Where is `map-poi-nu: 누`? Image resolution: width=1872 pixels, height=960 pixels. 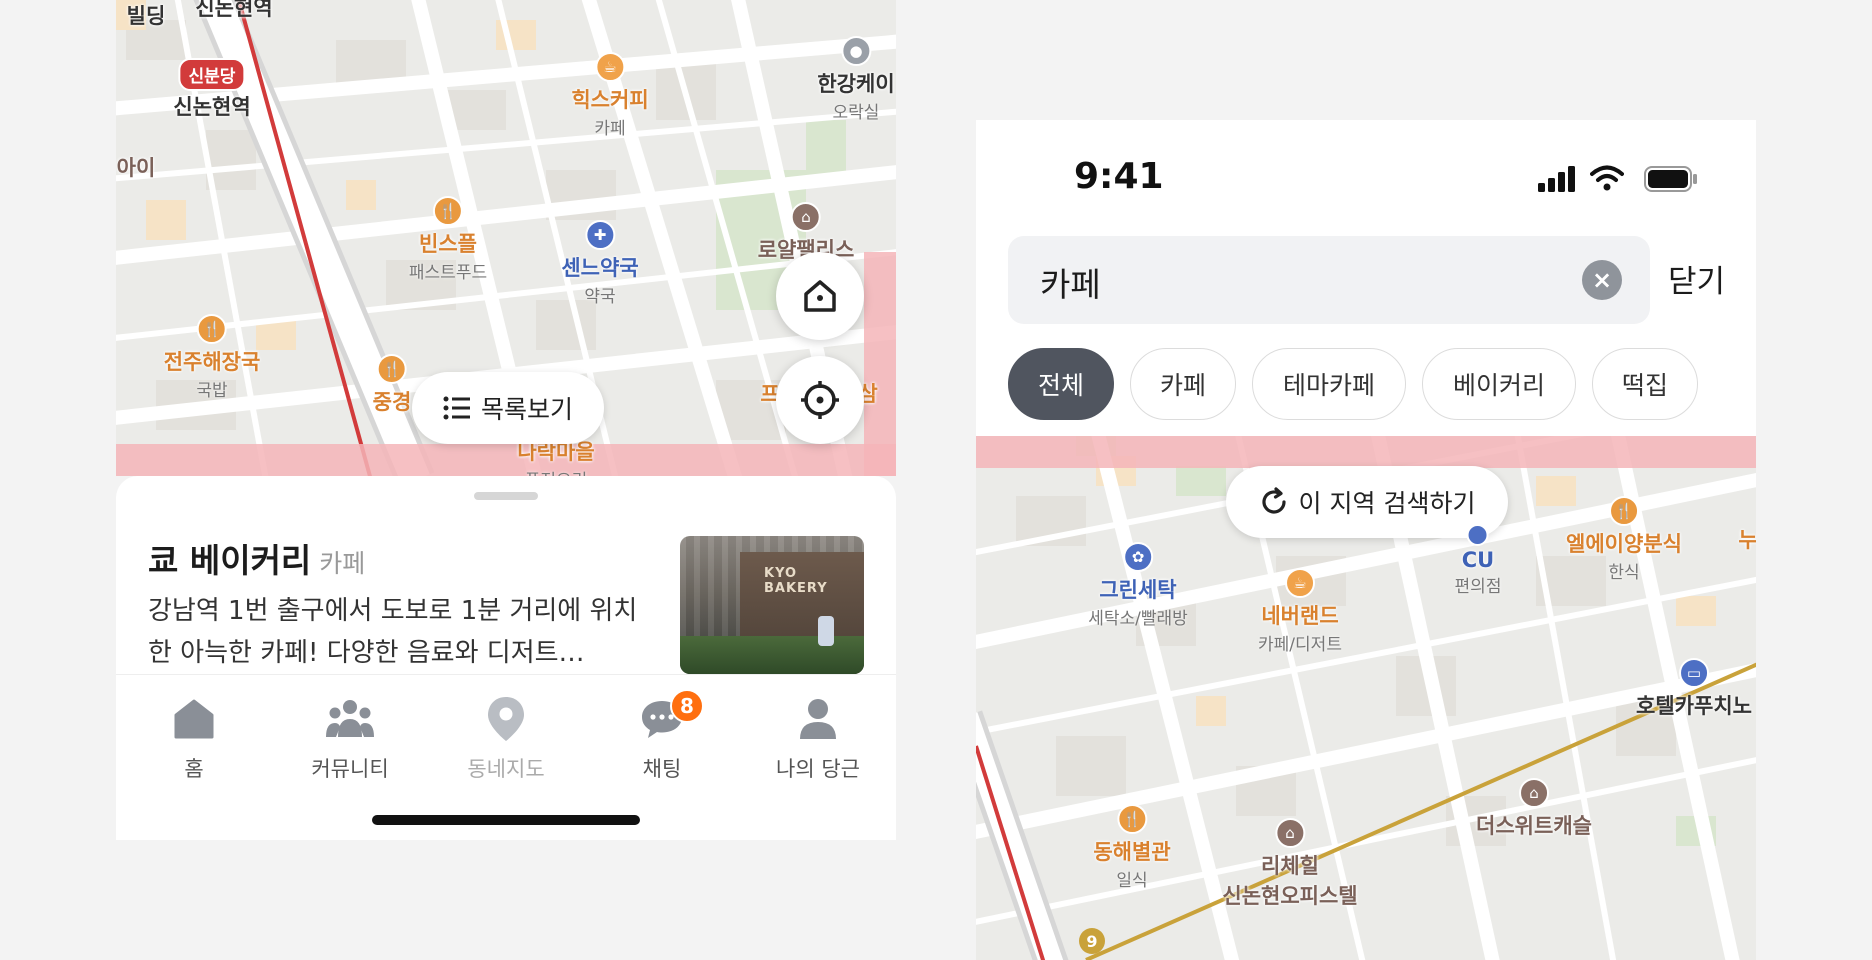 map-poi-nu: 누 is located at coordinates (1747, 539).